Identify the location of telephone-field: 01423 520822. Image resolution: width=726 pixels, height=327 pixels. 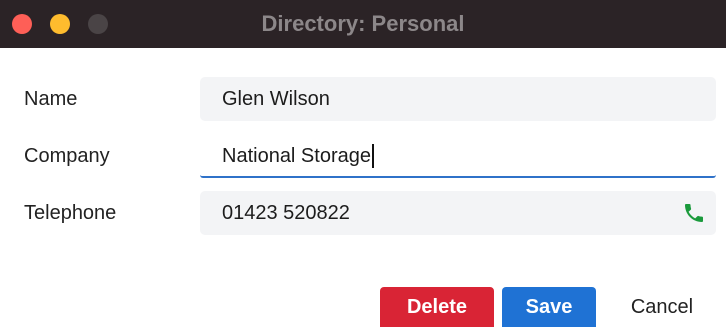
(458, 213).